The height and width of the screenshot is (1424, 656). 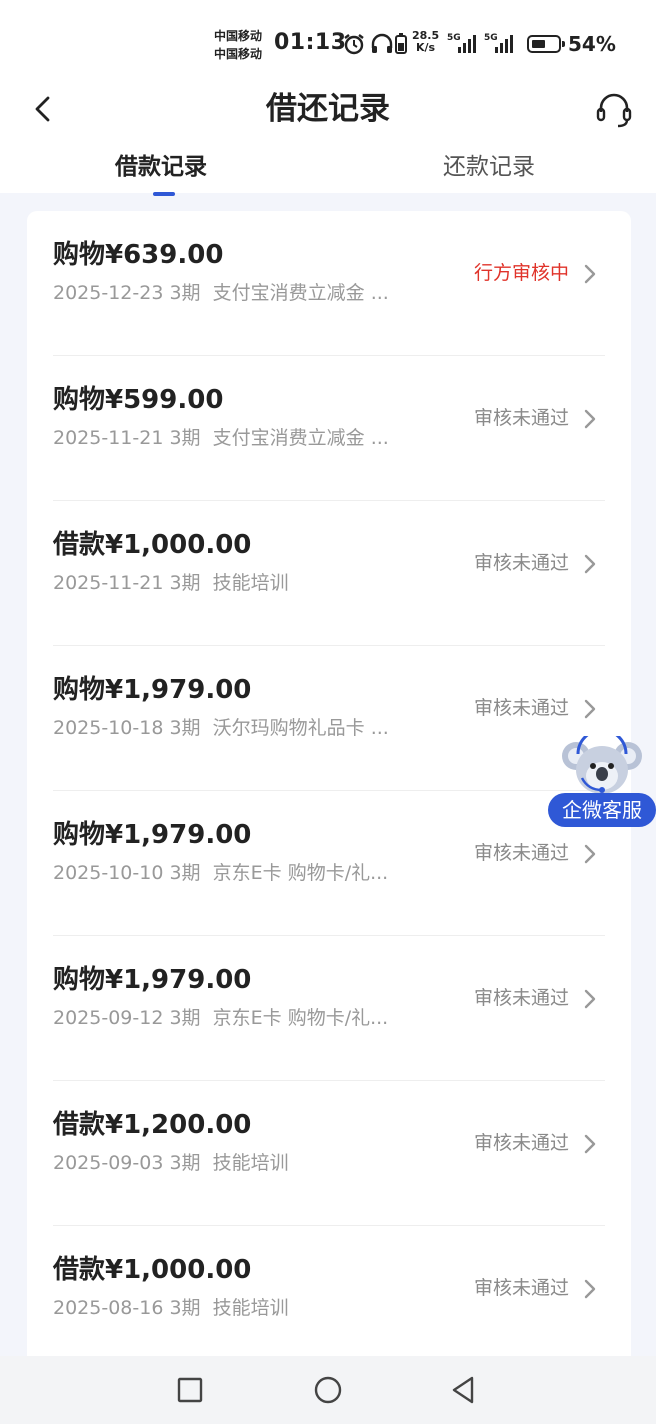 What do you see at coordinates (464, 1390) in the screenshot?
I see `back-triangle-icon` at bounding box center [464, 1390].